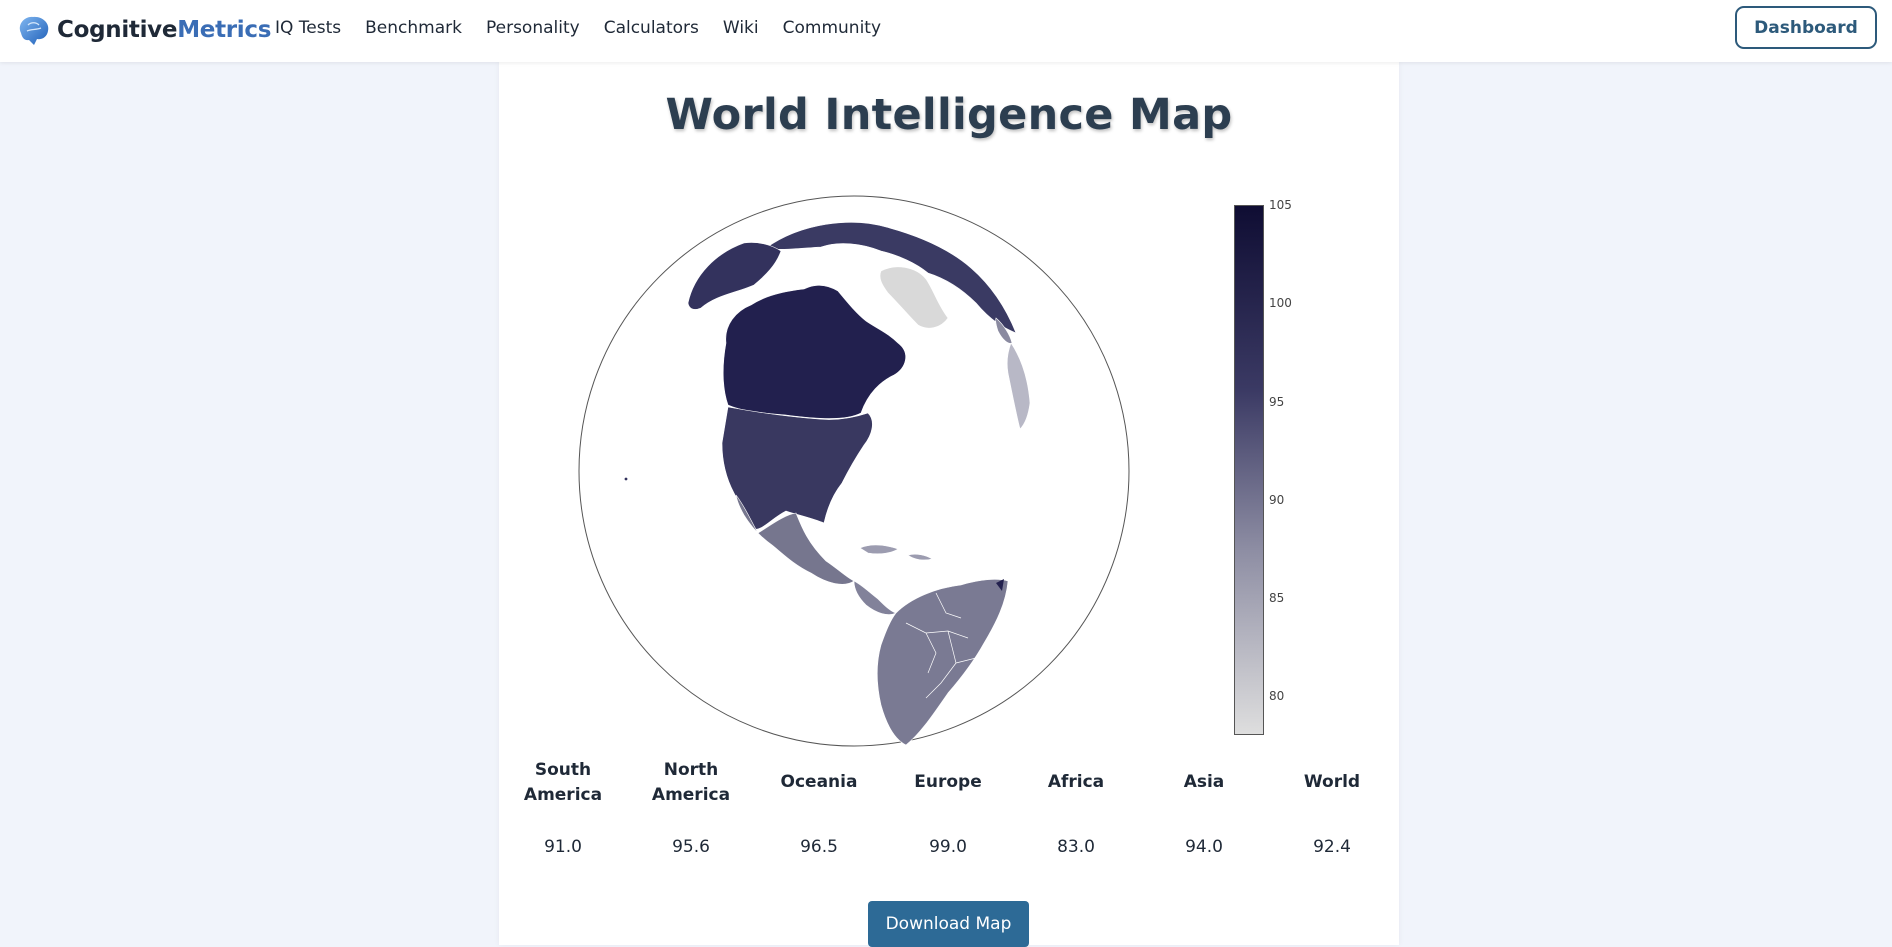 The height and width of the screenshot is (947, 1892). I want to click on logo-text-part2: Metrics, so click(224, 30).